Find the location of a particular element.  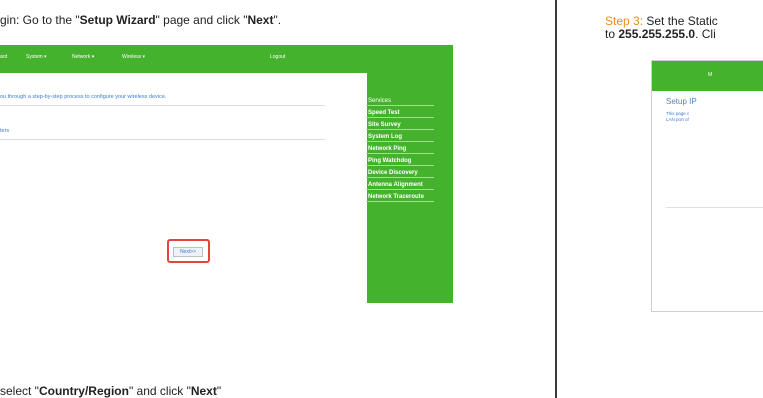

top-nav-bar: M is located at coordinates (707, 76).